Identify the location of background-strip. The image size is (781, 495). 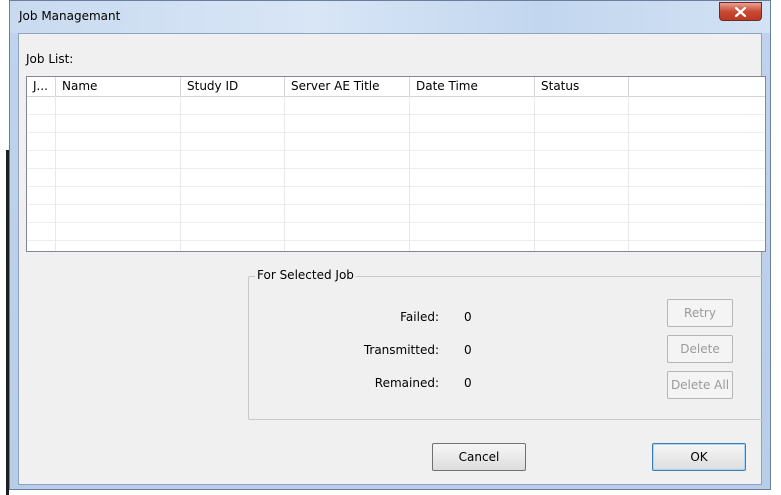
(4, 247).